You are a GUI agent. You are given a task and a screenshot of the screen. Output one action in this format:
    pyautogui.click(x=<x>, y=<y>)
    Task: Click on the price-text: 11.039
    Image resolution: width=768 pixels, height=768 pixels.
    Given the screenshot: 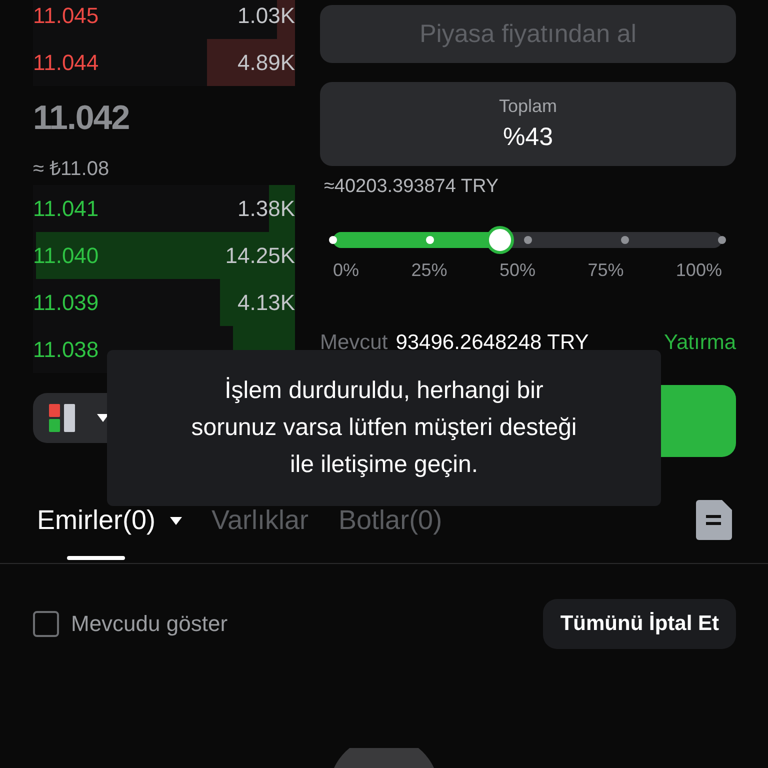 What is the action you would take?
    pyautogui.click(x=66, y=303)
    